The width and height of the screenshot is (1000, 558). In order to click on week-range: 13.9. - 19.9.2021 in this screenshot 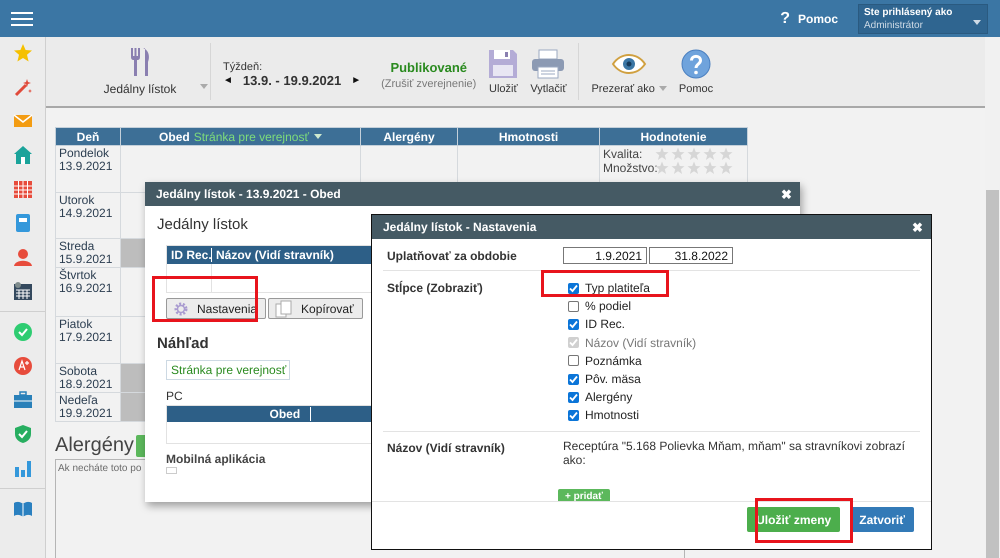, I will do `click(292, 80)`.